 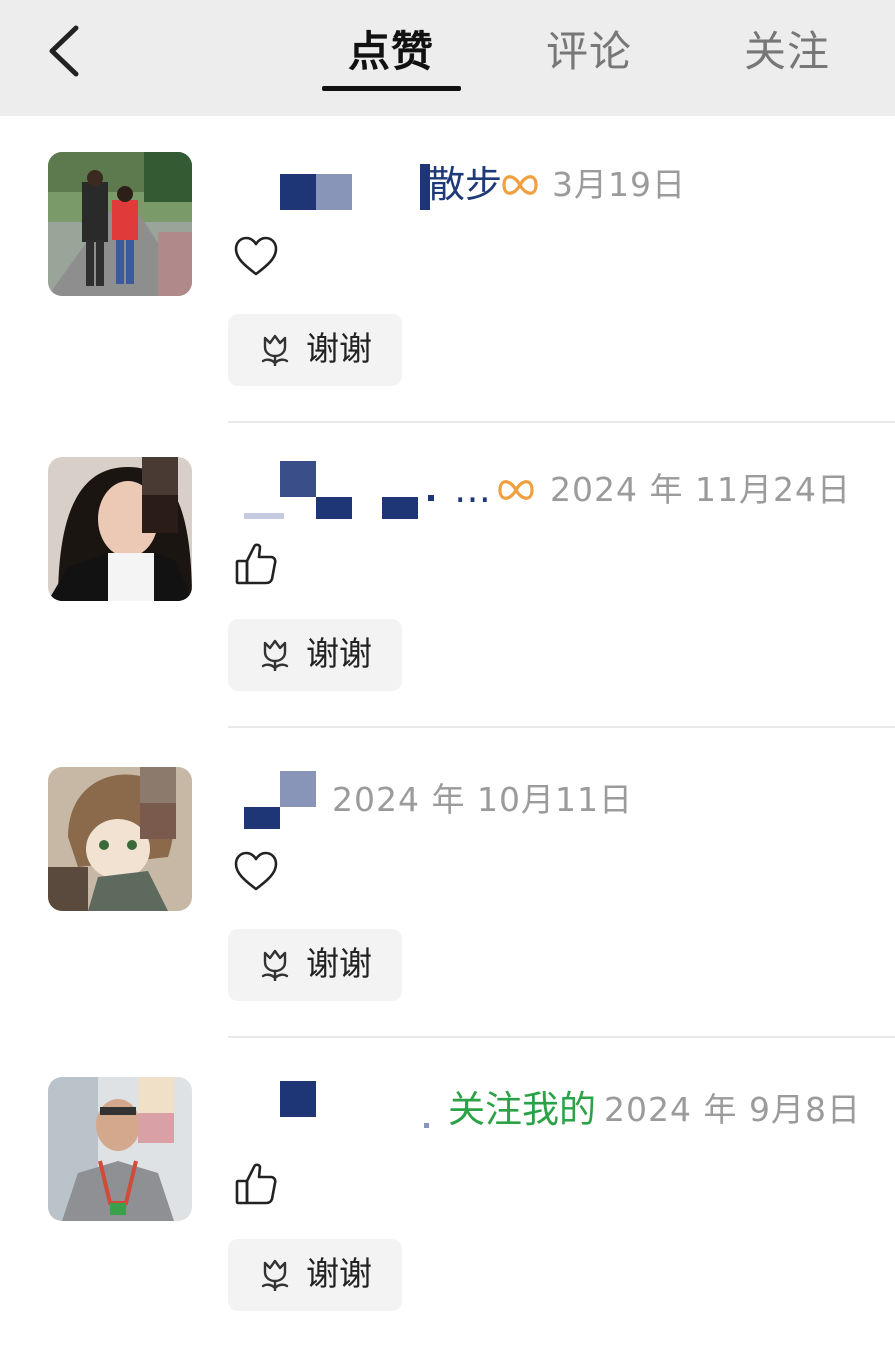 I want to click on like-time: 2024 年 11月24日, so click(x=700, y=489).